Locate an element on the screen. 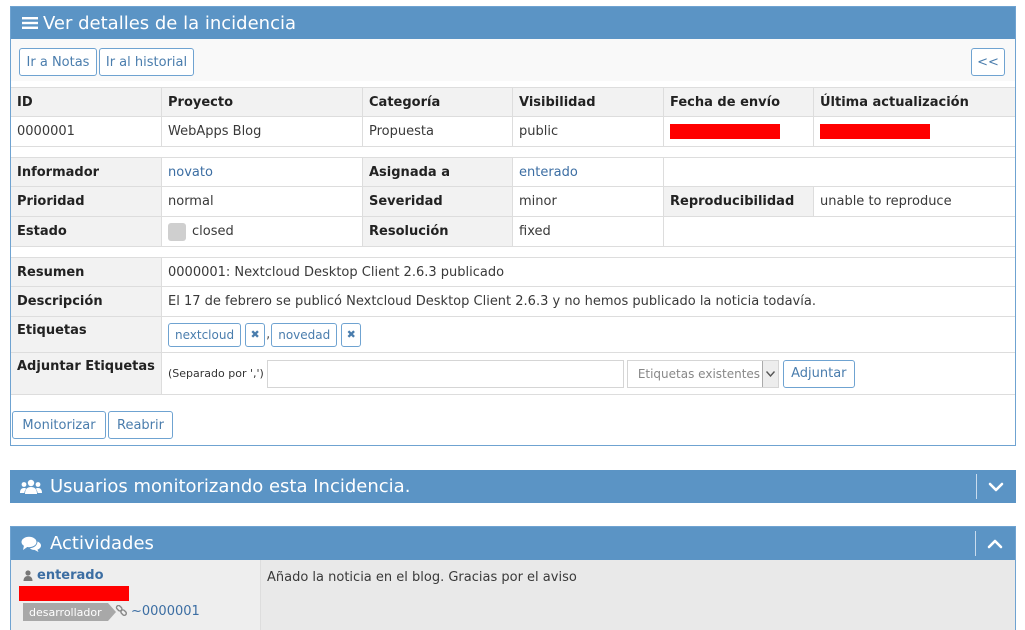  tag-nextcloud: nextcloud is located at coordinates (205, 334).